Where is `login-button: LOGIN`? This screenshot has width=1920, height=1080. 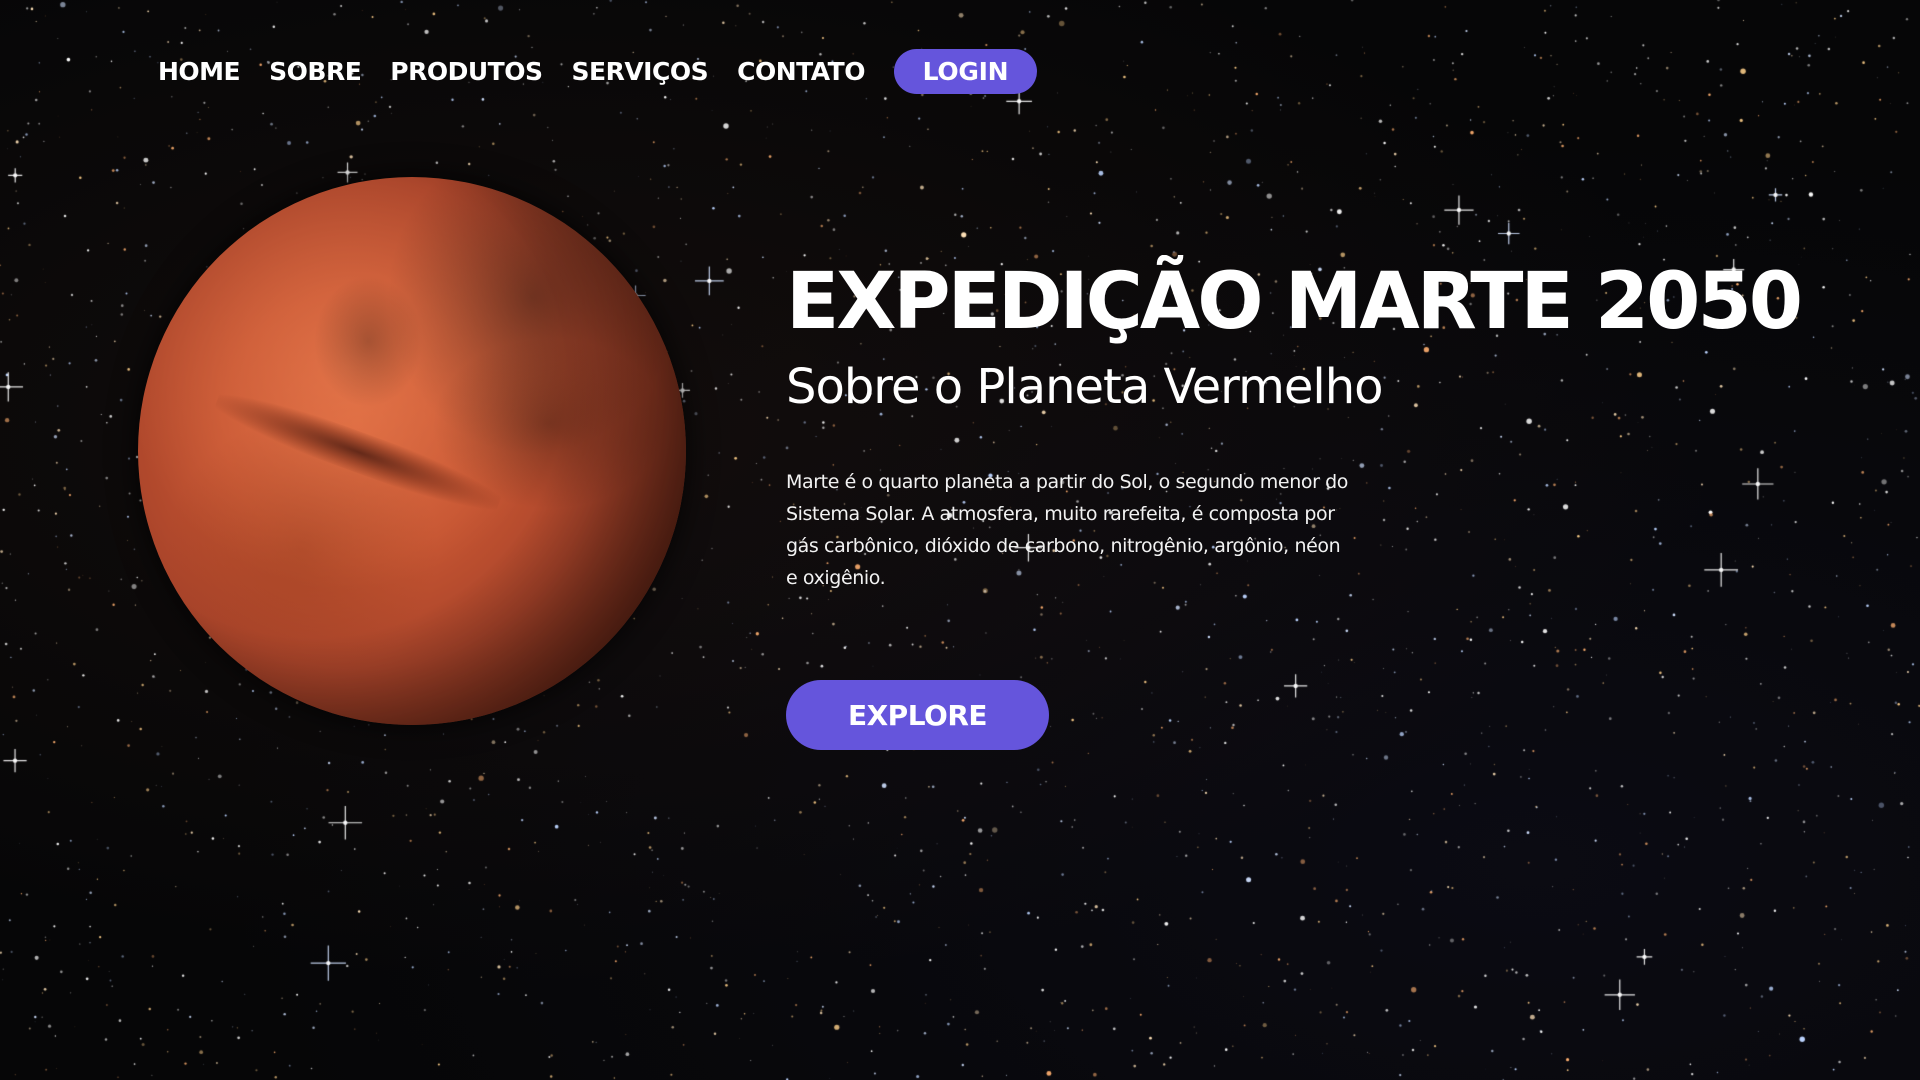
login-button: LOGIN is located at coordinates (965, 71).